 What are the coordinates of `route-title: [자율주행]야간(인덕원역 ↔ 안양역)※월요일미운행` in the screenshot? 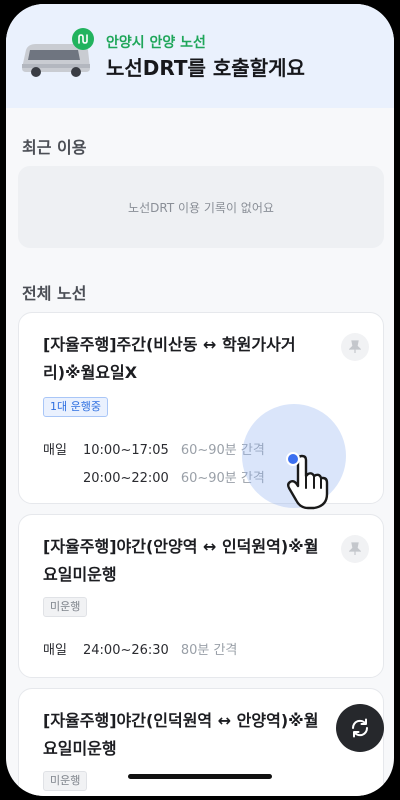 It's located at (181, 734).